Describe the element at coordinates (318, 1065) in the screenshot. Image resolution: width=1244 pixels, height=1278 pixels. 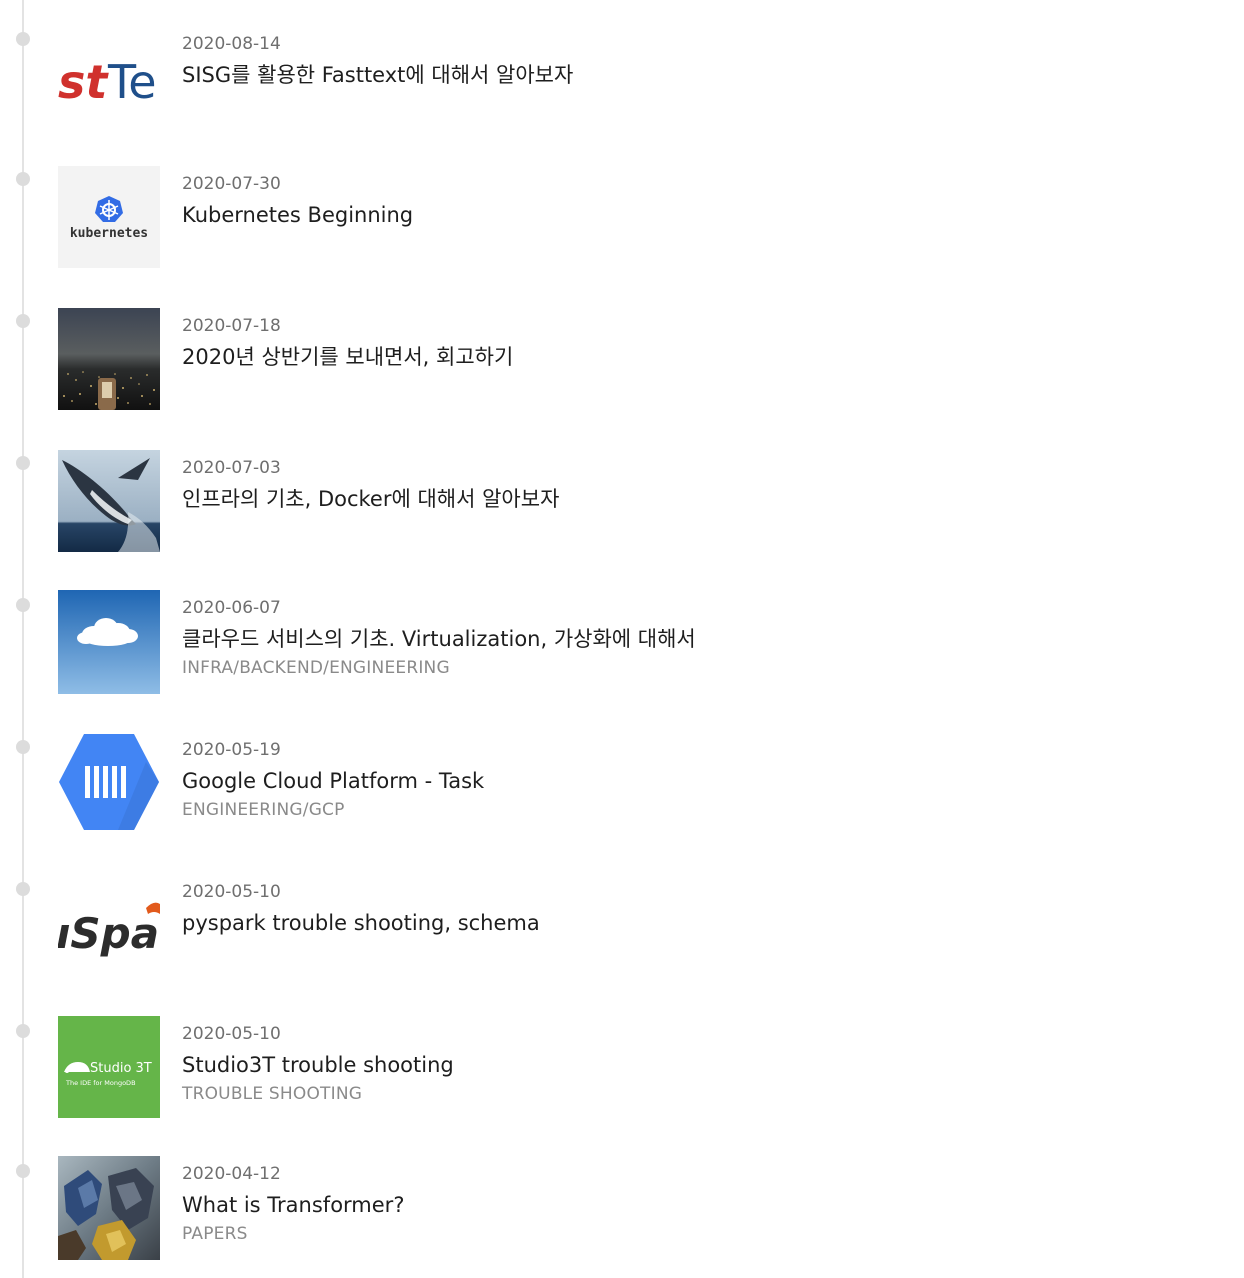
I see `post-title: Studio3T trouble shooting` at that location.